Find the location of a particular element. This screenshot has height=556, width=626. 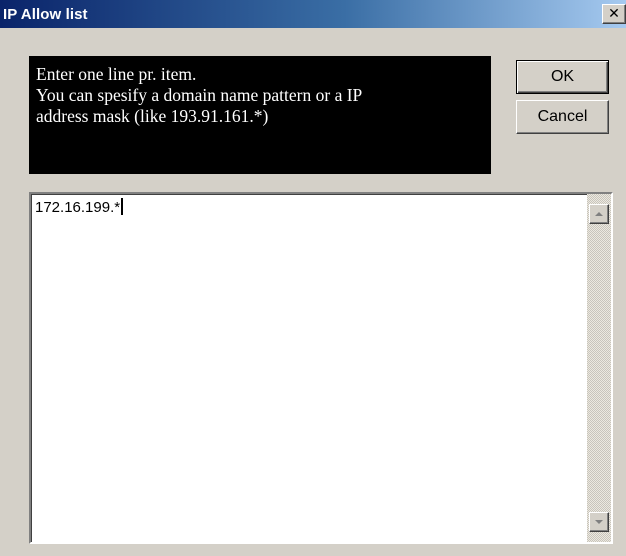

instruction-line: Enter one line pr. item. is located at coordinates (116, 74).